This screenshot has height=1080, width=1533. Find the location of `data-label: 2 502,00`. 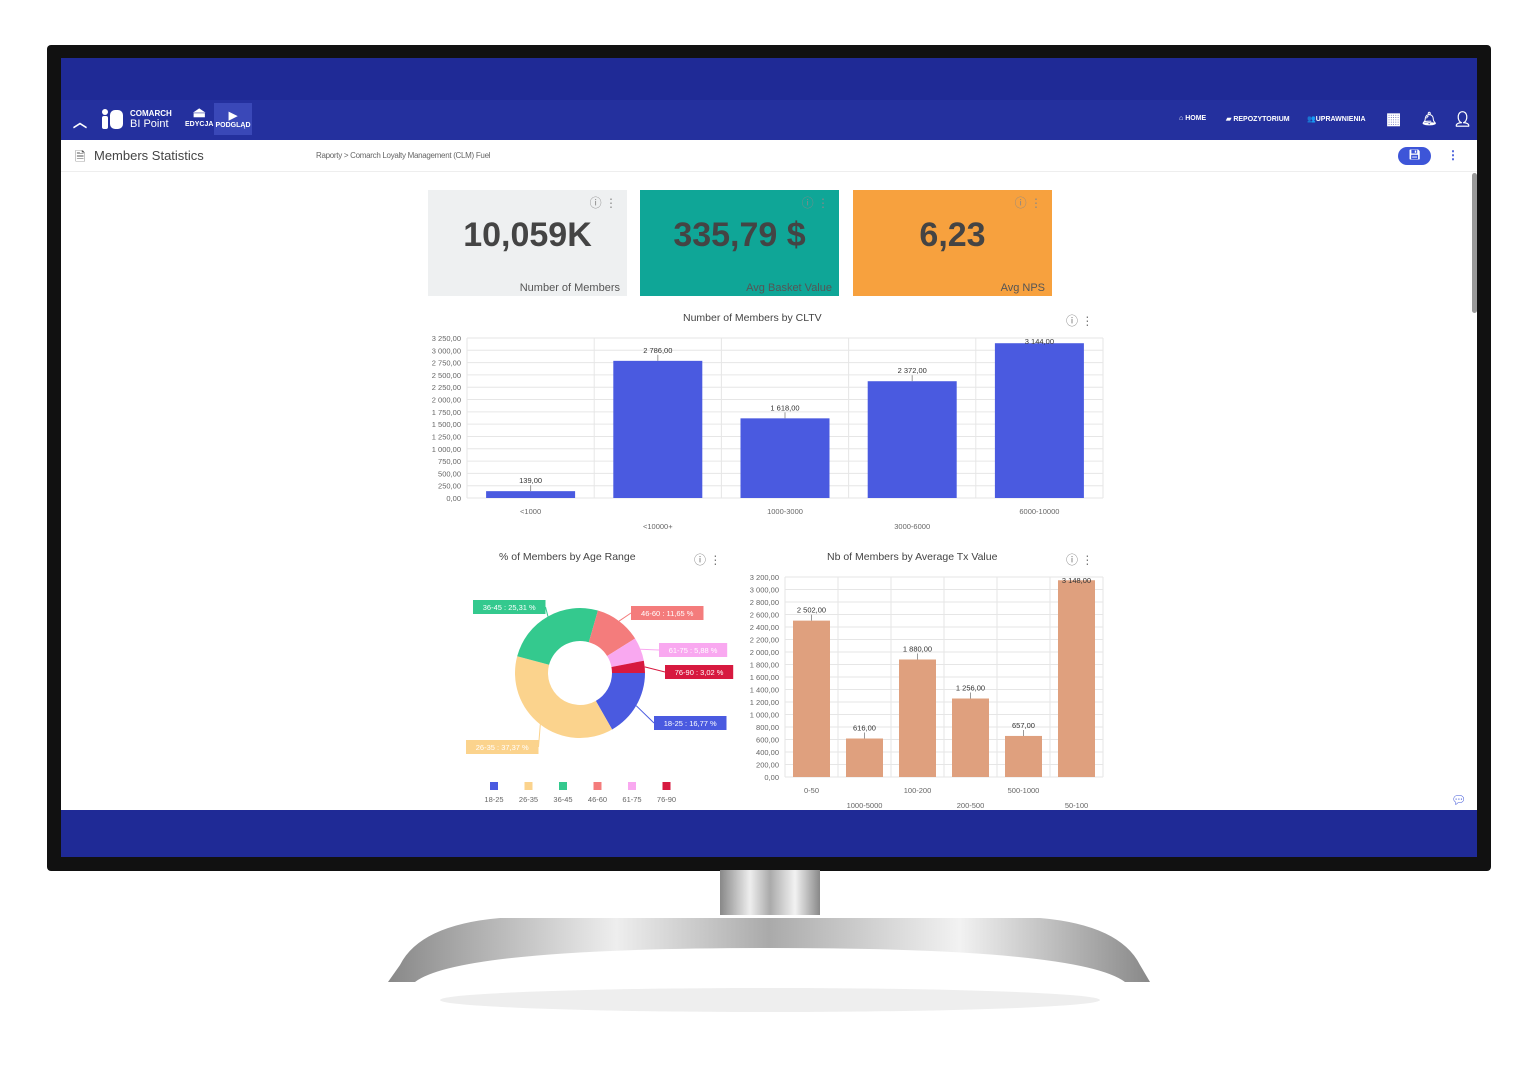

data-label: 2 502,00 is located at coordinates (811, 610).